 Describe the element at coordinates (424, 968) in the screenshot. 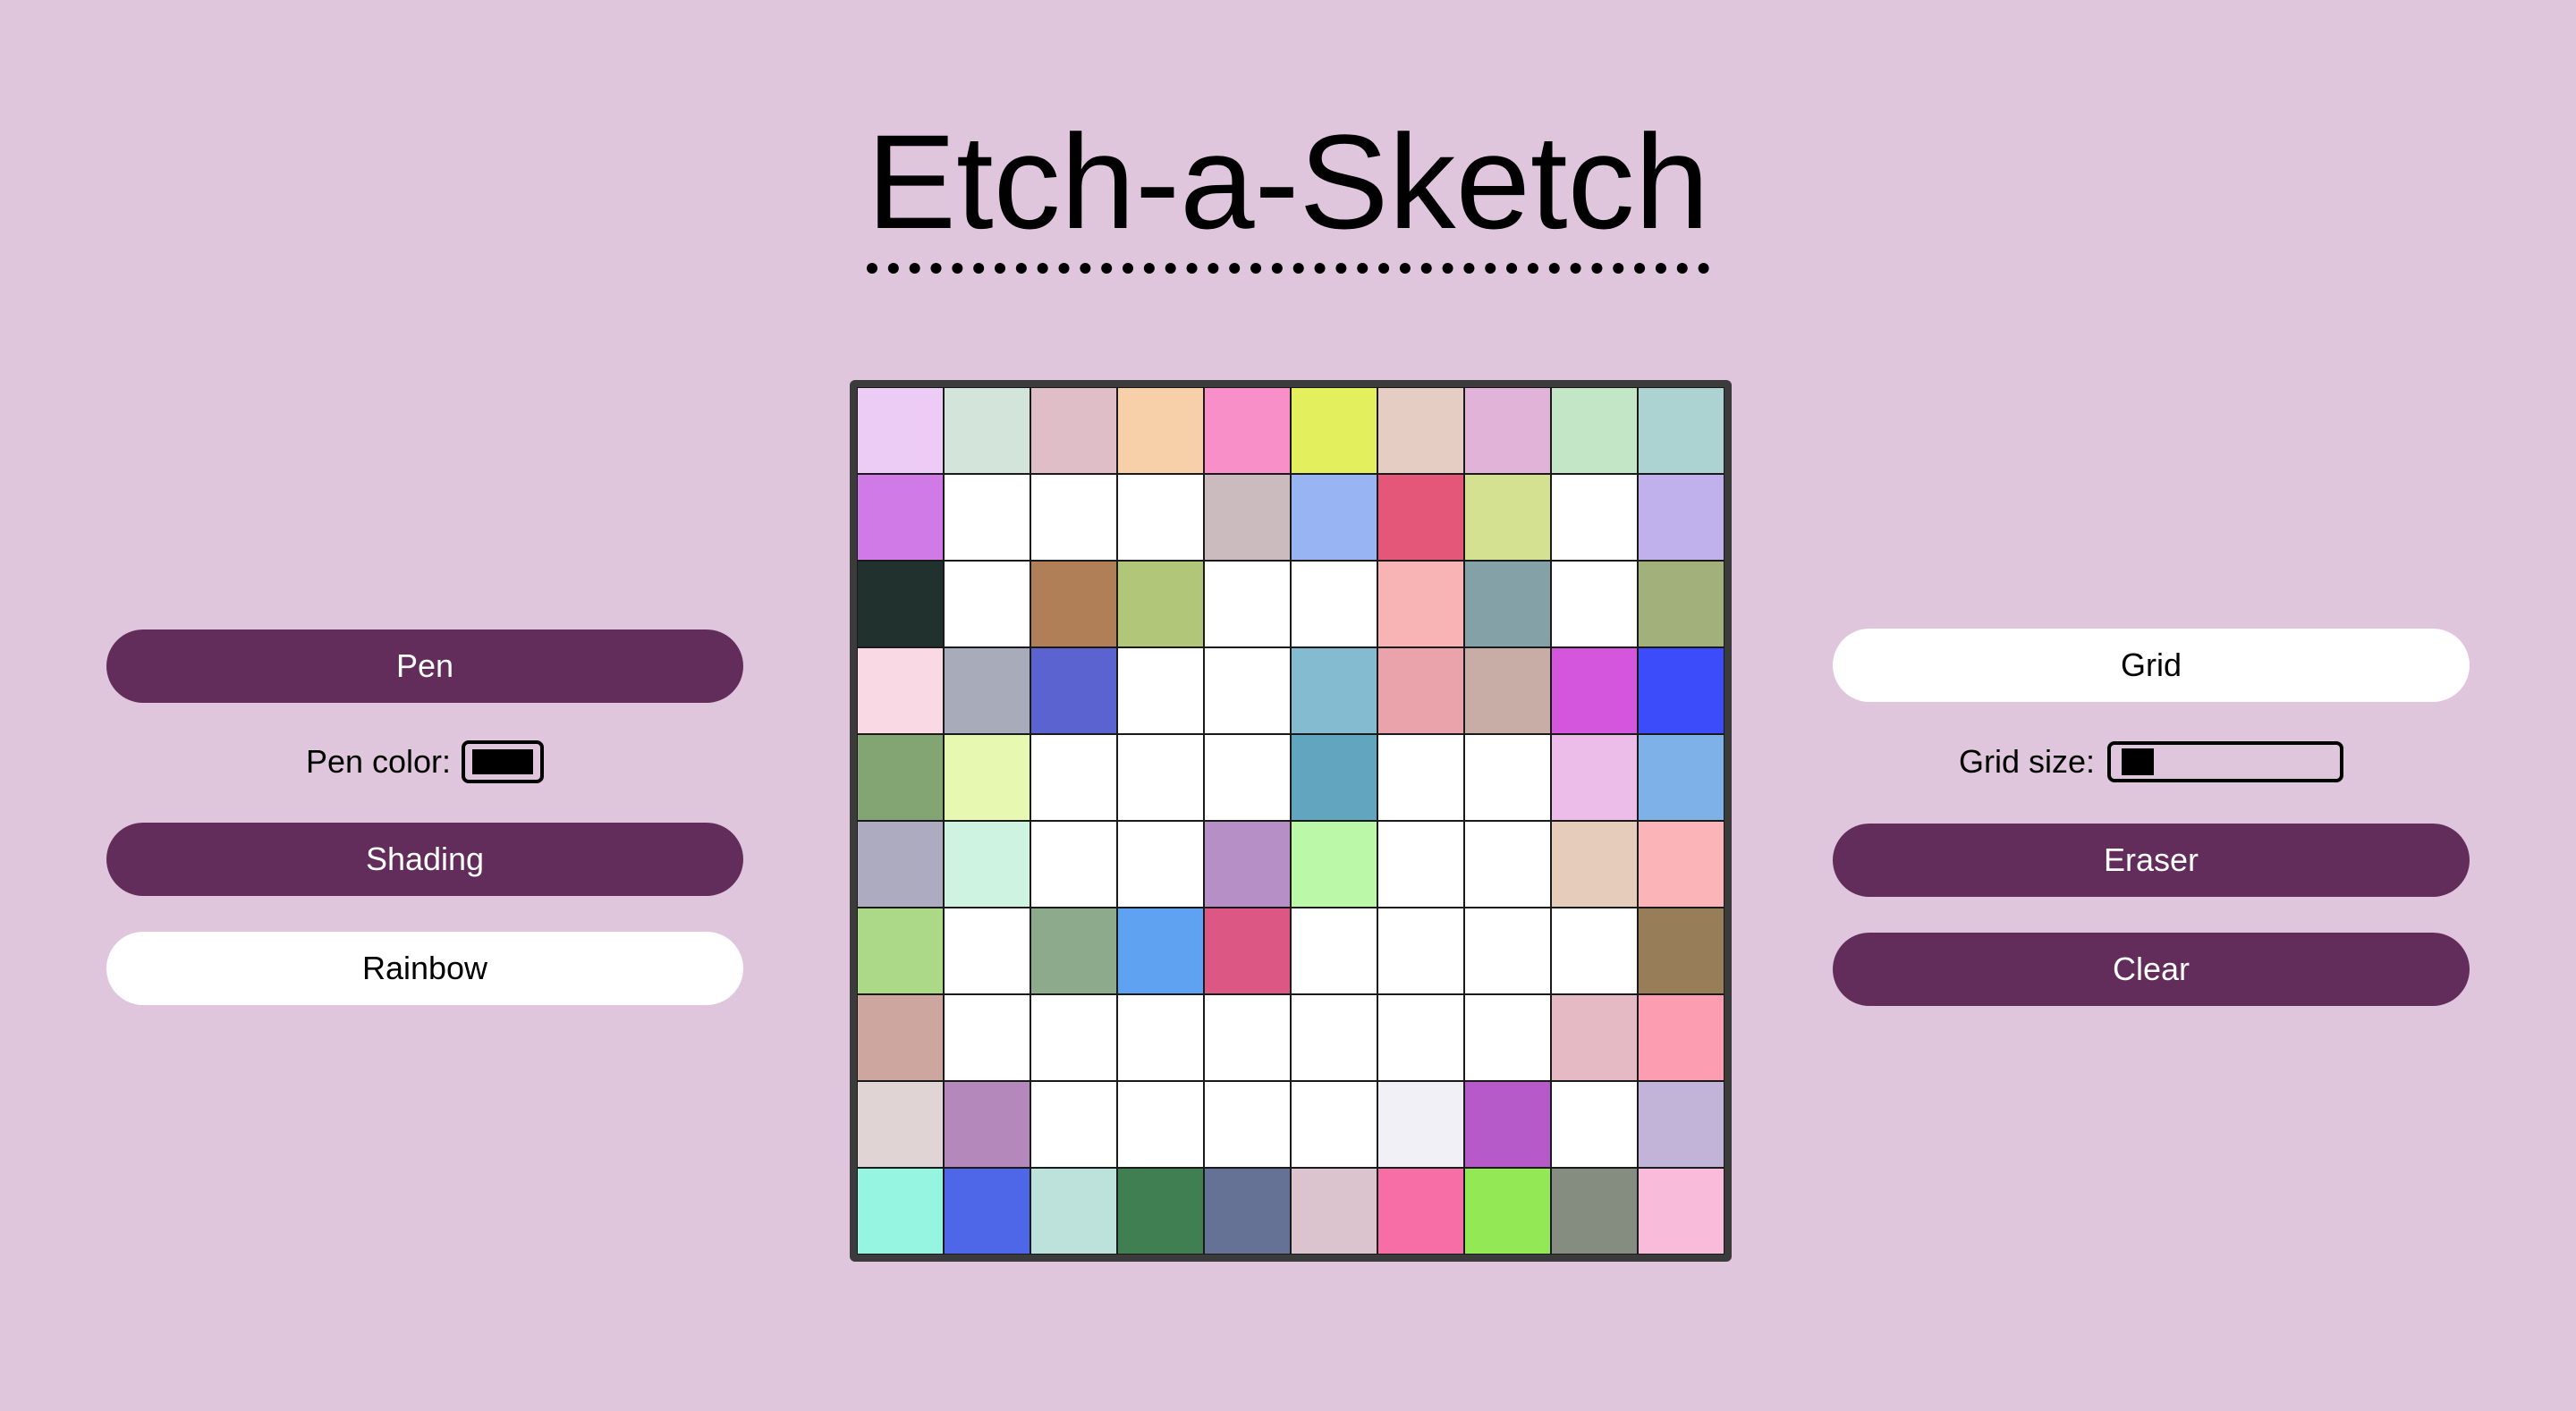

I see `rainbow-button: Rainbow` at that location.